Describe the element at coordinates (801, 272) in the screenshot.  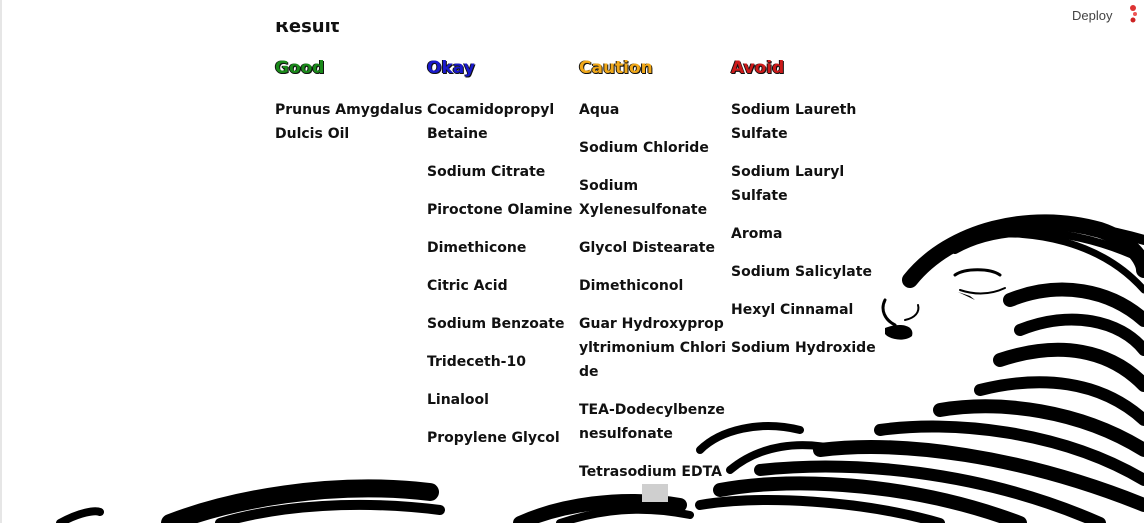
I see `ingredient-item: Sodium Salicylate` at that location.